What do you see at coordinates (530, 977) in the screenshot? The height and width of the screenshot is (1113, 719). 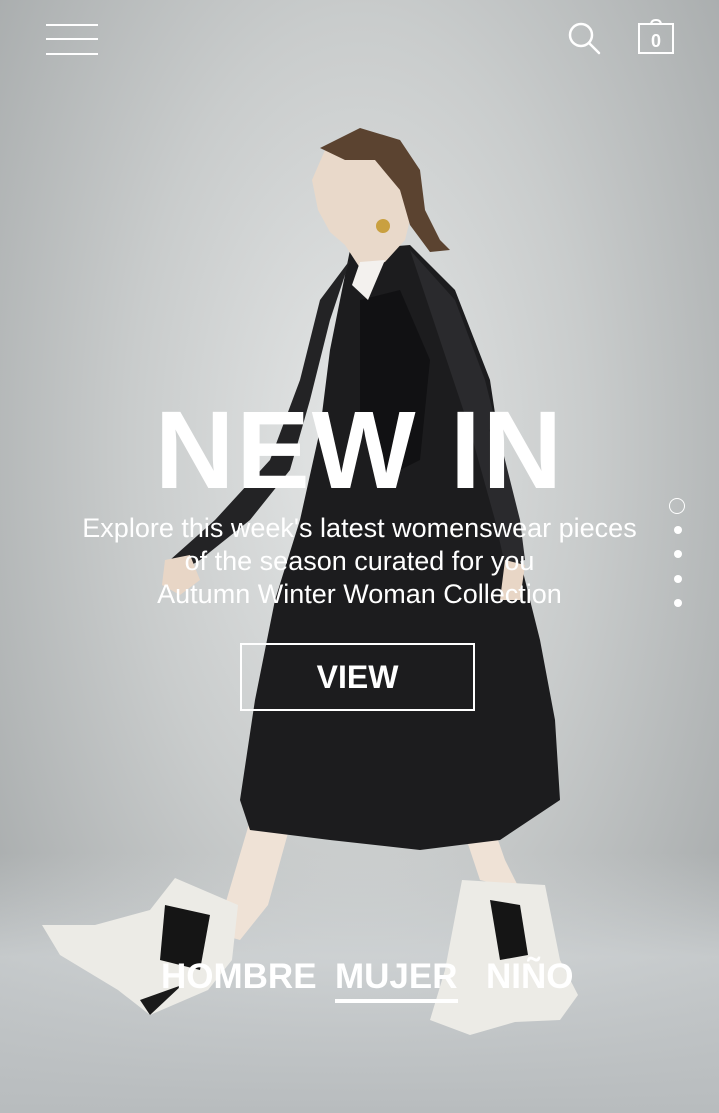 I see `gender-link-nino: NIÑO` at bounding box center [530, 977].